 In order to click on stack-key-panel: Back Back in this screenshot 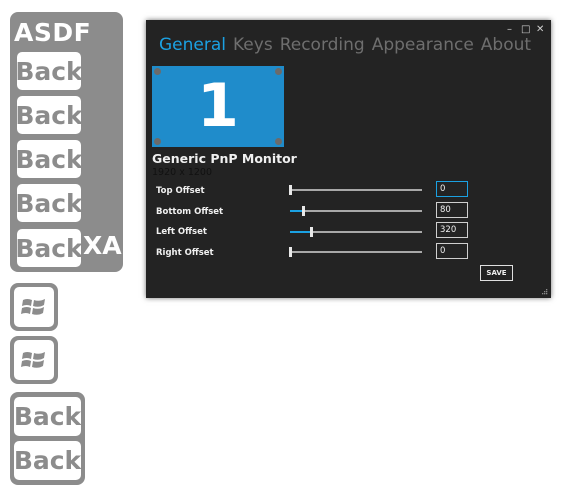, I will do `click(47, 438)`.